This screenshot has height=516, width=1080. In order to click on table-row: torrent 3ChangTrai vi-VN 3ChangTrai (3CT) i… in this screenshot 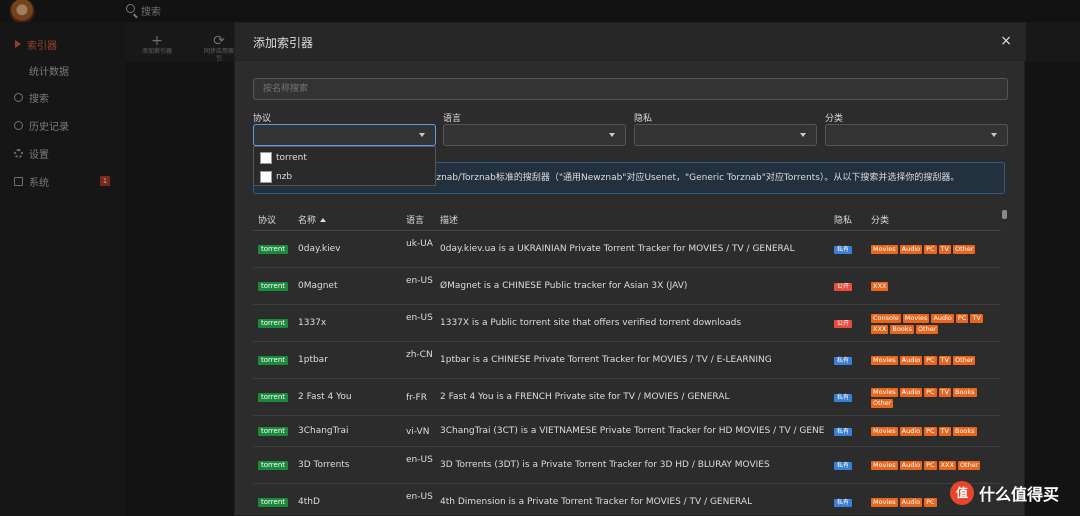, I will do `click(627, 431)`.